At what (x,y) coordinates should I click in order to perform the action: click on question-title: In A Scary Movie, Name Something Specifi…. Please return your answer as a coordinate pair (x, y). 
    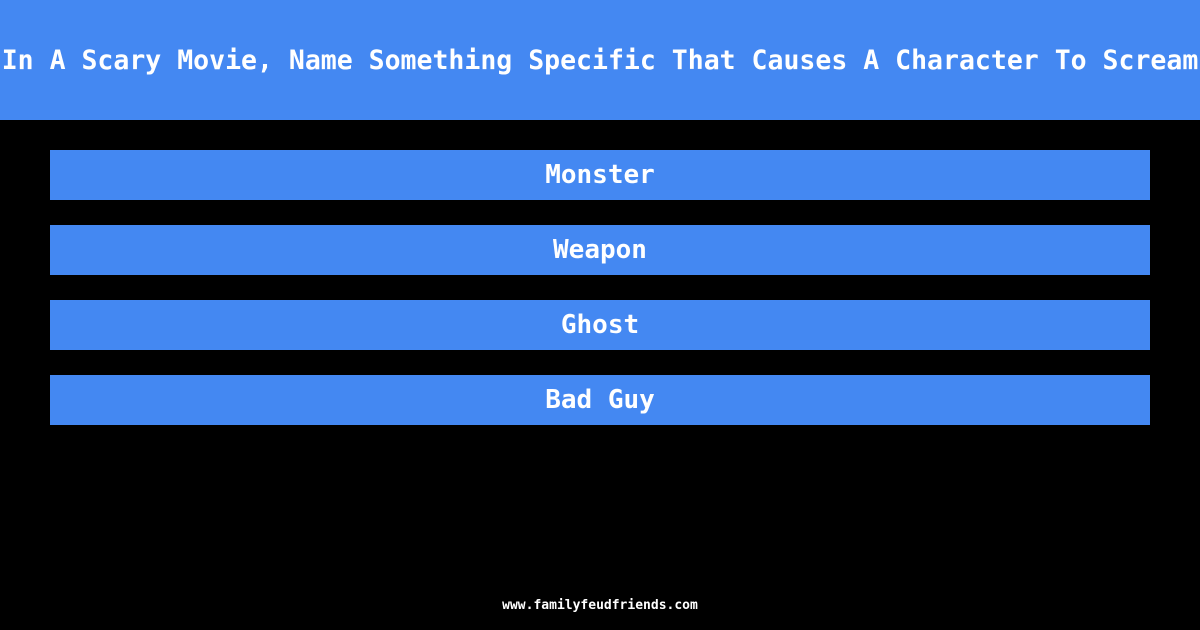
    Looking at the image, I should click on (600, 60).